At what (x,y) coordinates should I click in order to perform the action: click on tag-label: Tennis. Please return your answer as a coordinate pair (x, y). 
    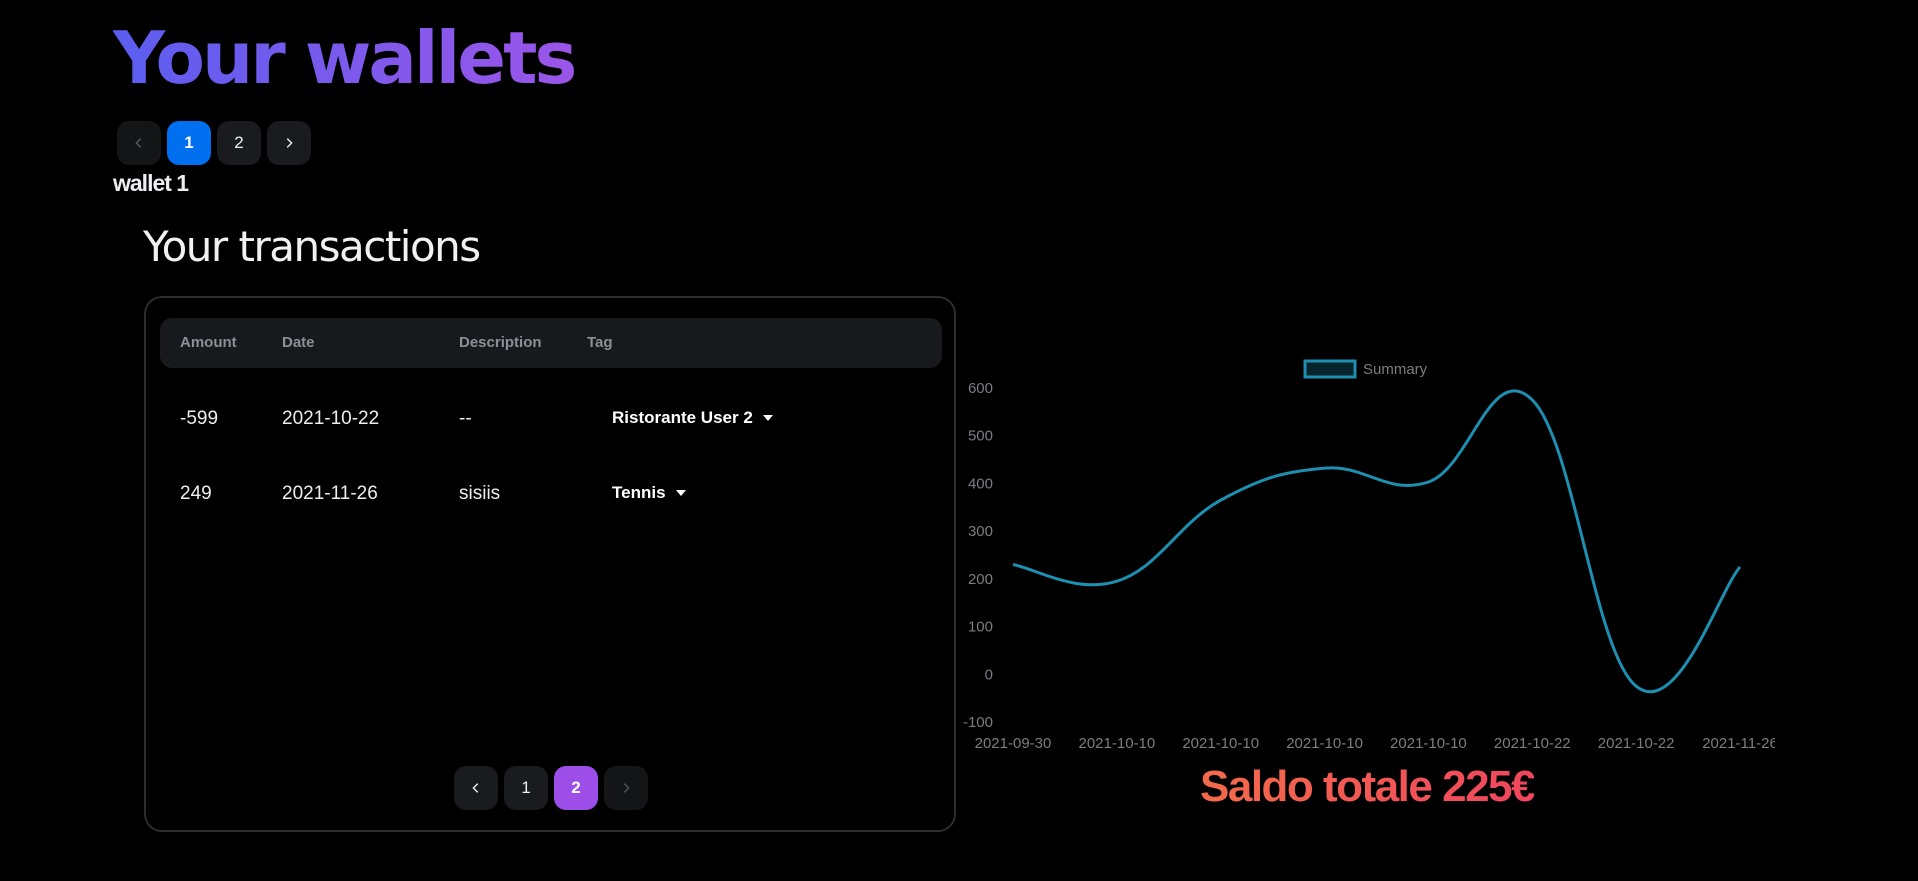
    Looking at the image, I should click on (639, 492).